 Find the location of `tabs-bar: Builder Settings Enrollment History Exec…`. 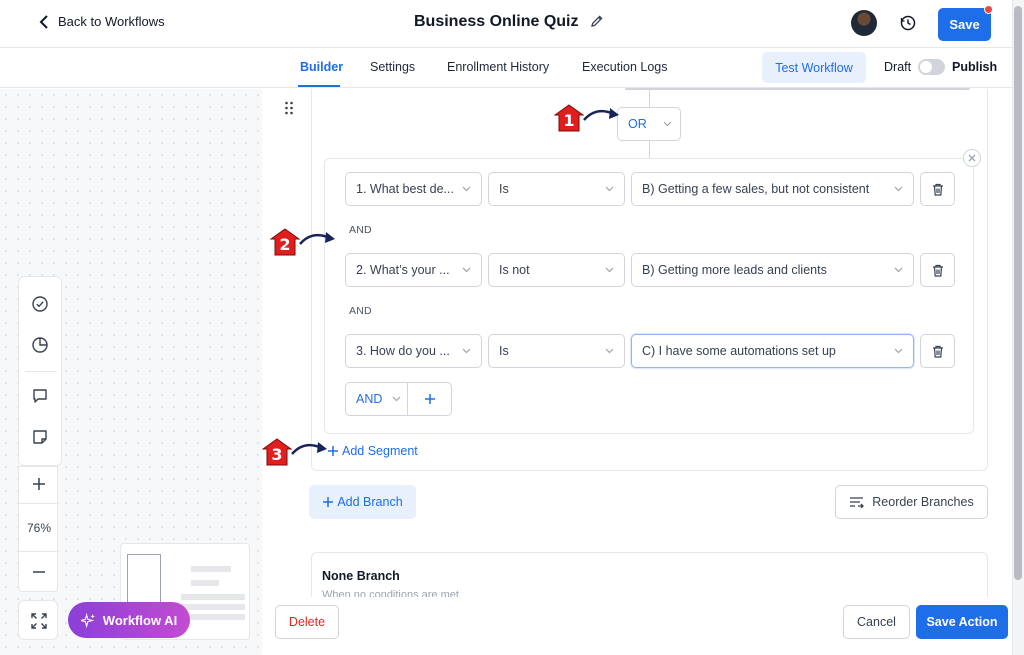

tabs-bar: Builder Settings Enrollment History Exec… is located at coordinates (506, 68).